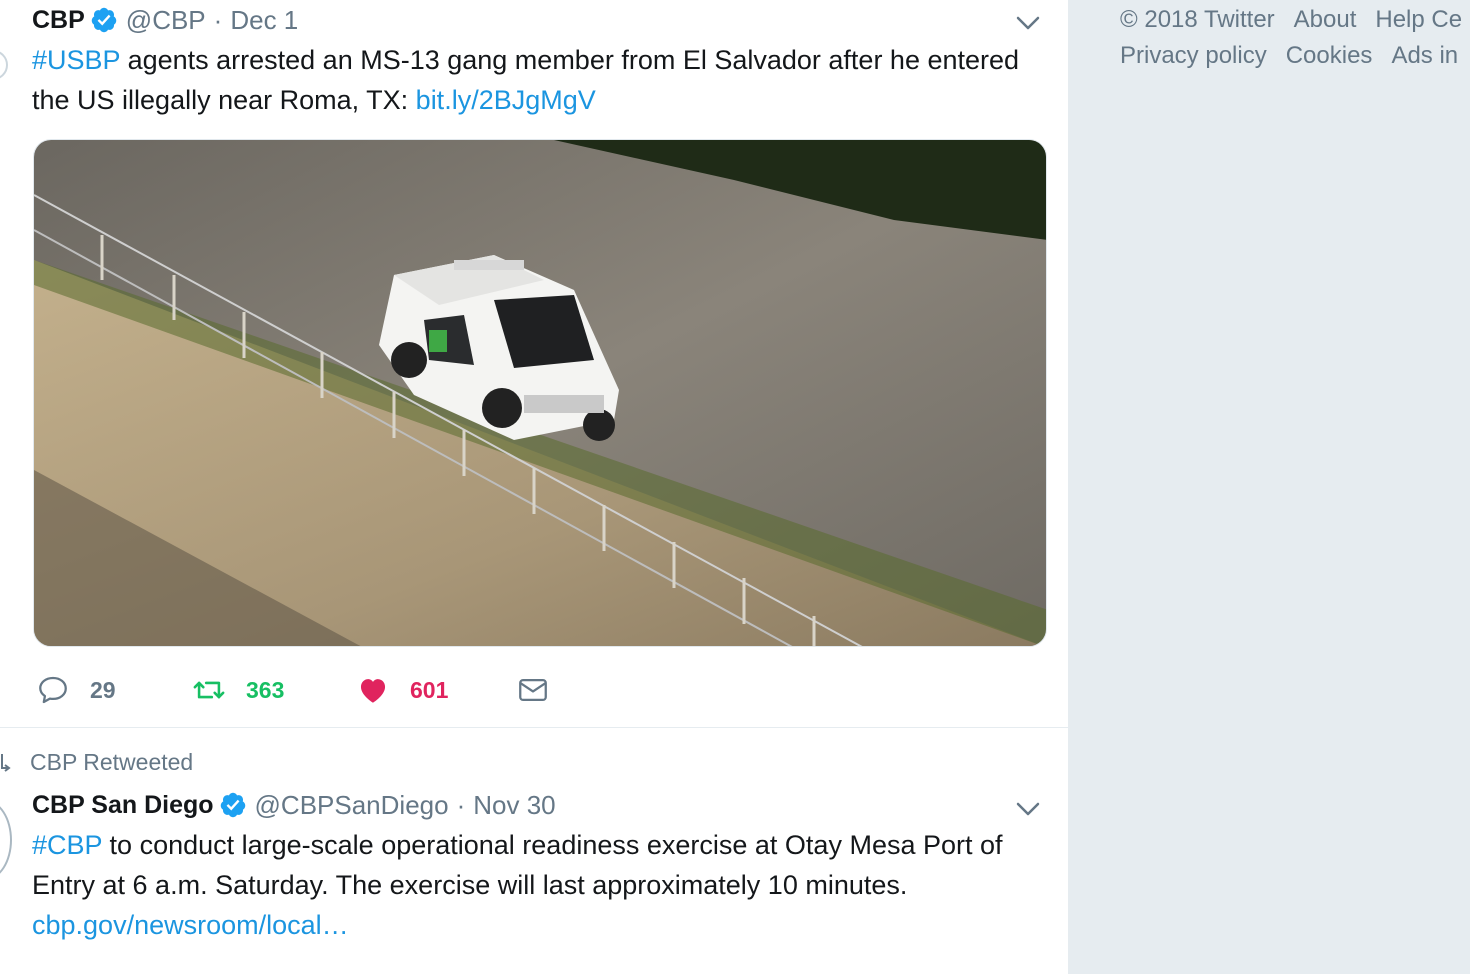 The height and width of the screenshot is (974, 1470). What do you see at coordinates (53, 690) in the screenshot?
I see `reply-icon` at bounding box center [53, 690].